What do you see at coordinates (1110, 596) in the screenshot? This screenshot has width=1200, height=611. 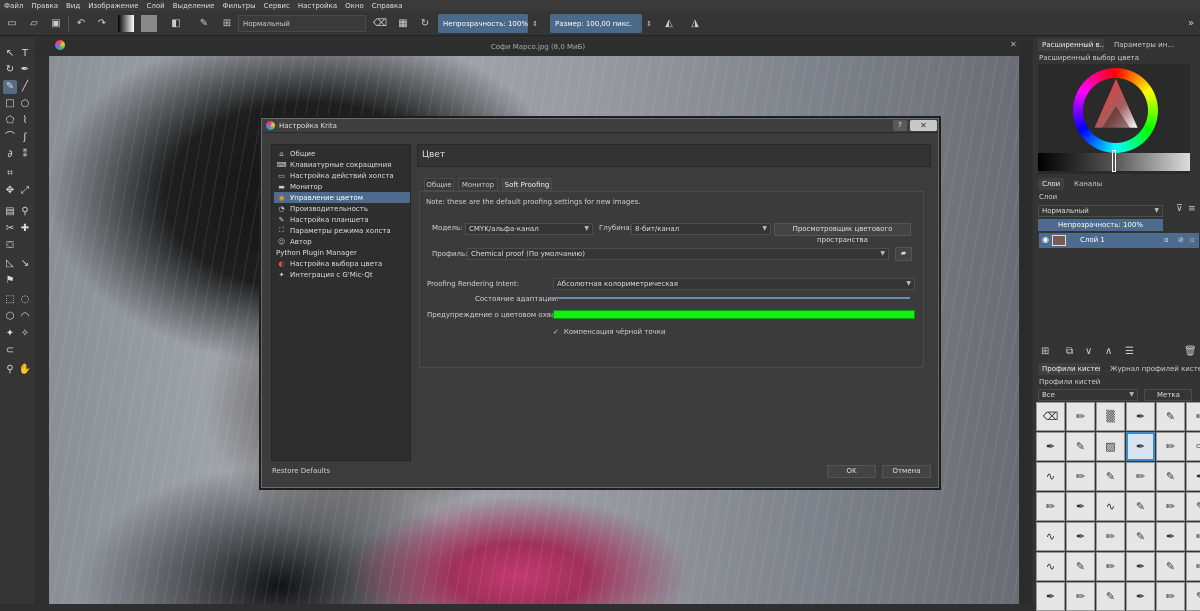 I see `brush-preset-misc-3: ✎` at bounding box center [1110, 596].